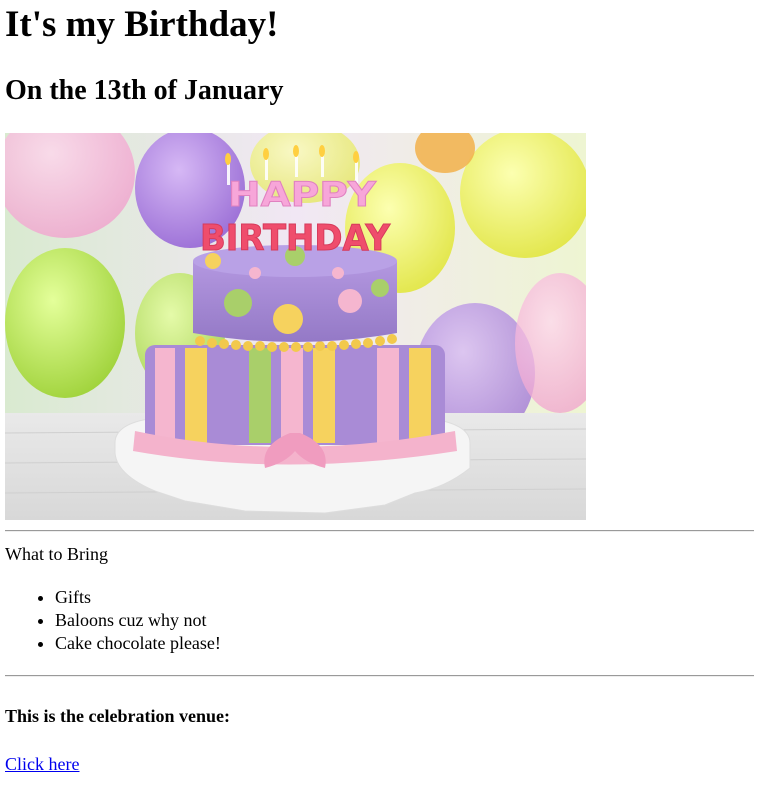 The image size is (765, 807). What do you see at coordinates (302, 195) in the screenshot?
I see `cake-text-happy: HAPPY` at bounding box center [302, 195].